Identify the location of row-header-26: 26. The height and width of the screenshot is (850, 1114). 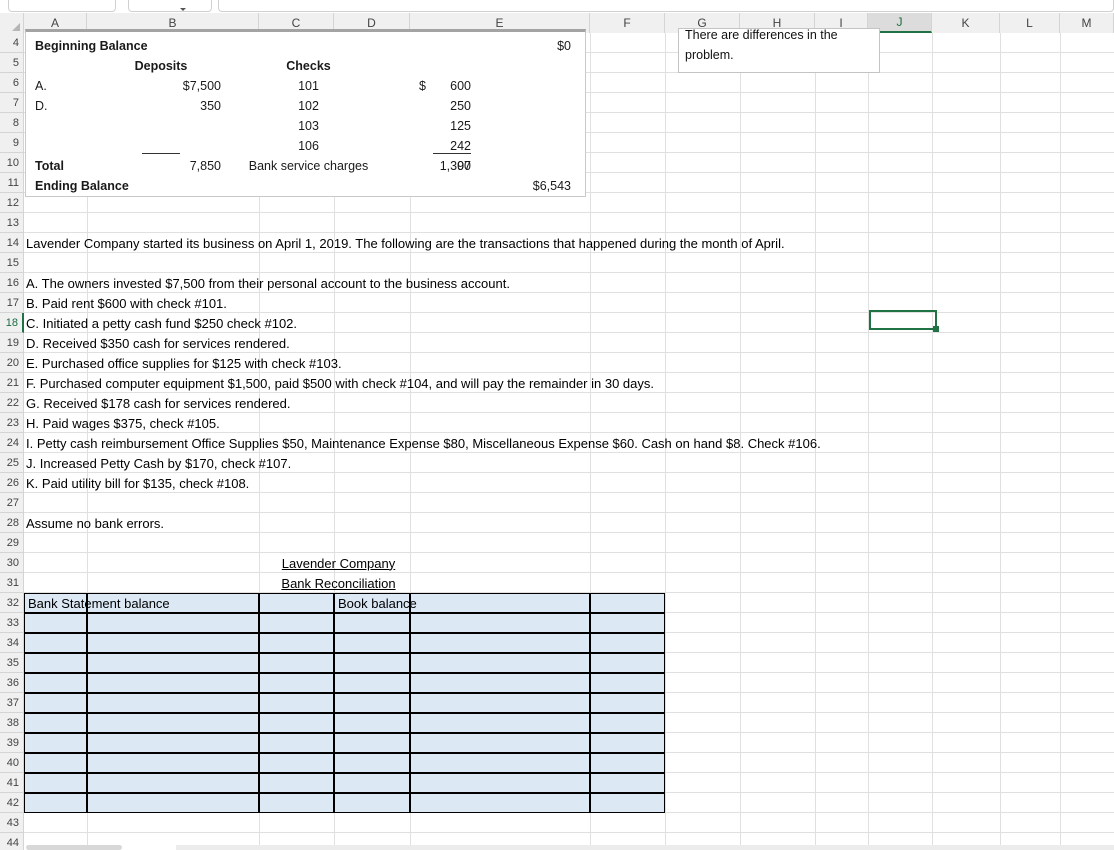
(12, 483).